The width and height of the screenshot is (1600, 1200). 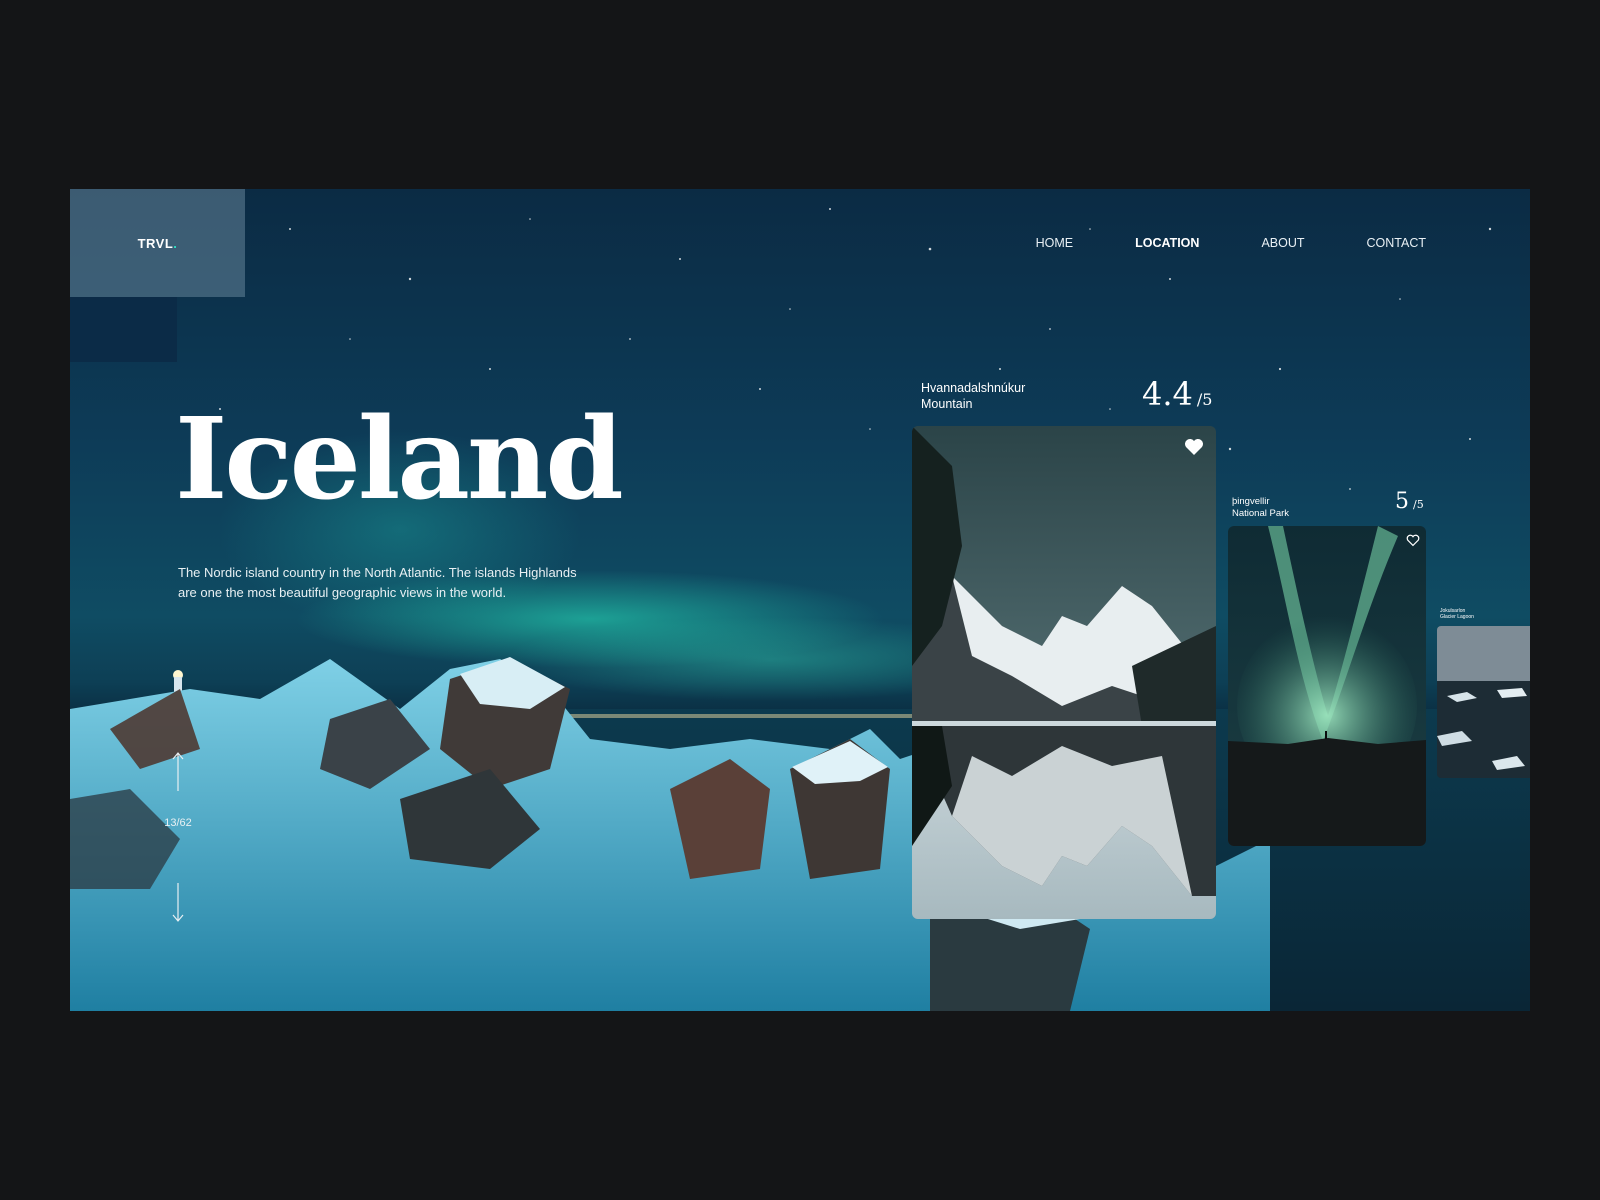 What do you see at coordinates (1261, 513) in the screenshot?
I see `card-title-line2: National Park` at bounding box center [1261, 513].